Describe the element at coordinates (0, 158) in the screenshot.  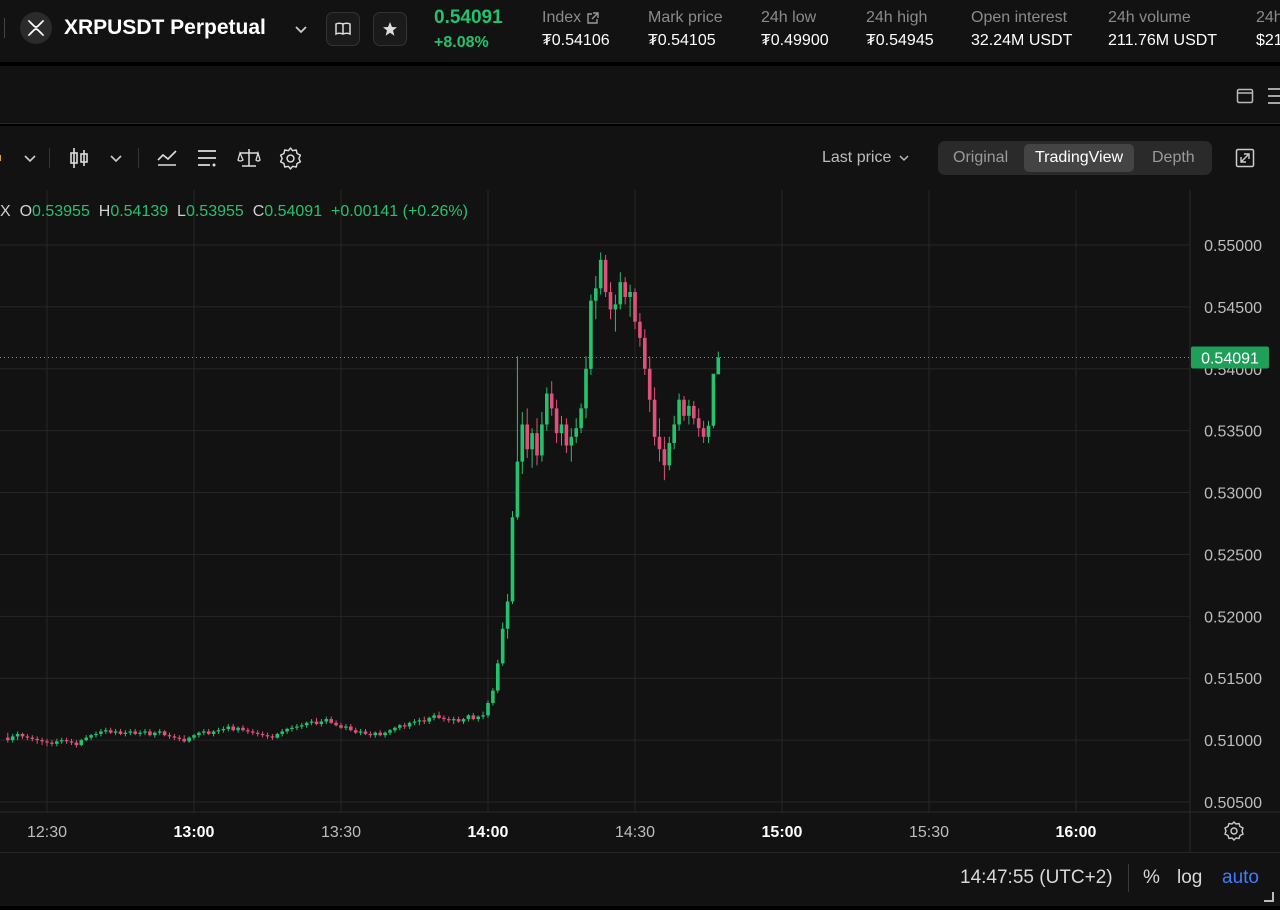
I see `interval-color-marker` at that location.